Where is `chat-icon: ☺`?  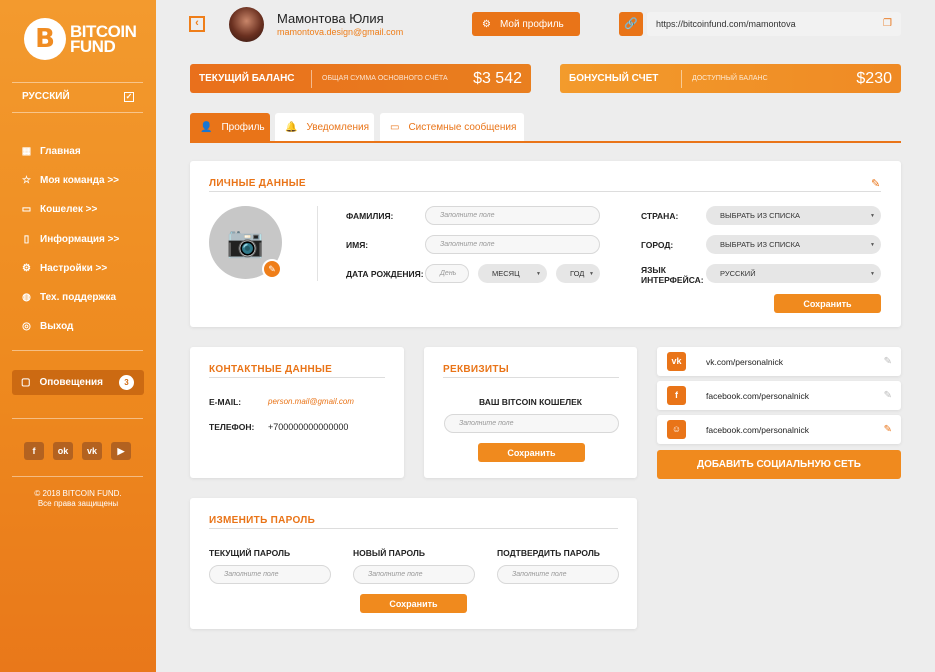 chat-icon: ☺ is located at coordinates (676, 429).